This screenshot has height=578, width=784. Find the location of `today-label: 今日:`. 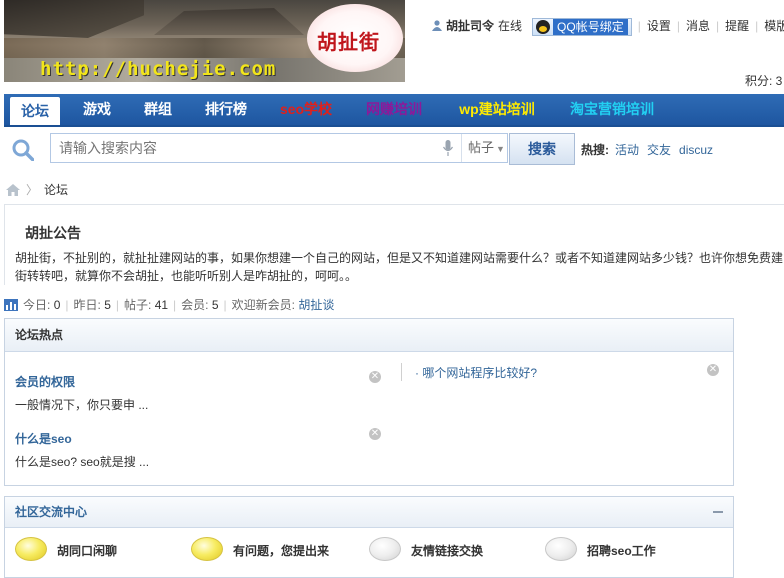

today-label: 今日: is located at coordinates (37, 305).